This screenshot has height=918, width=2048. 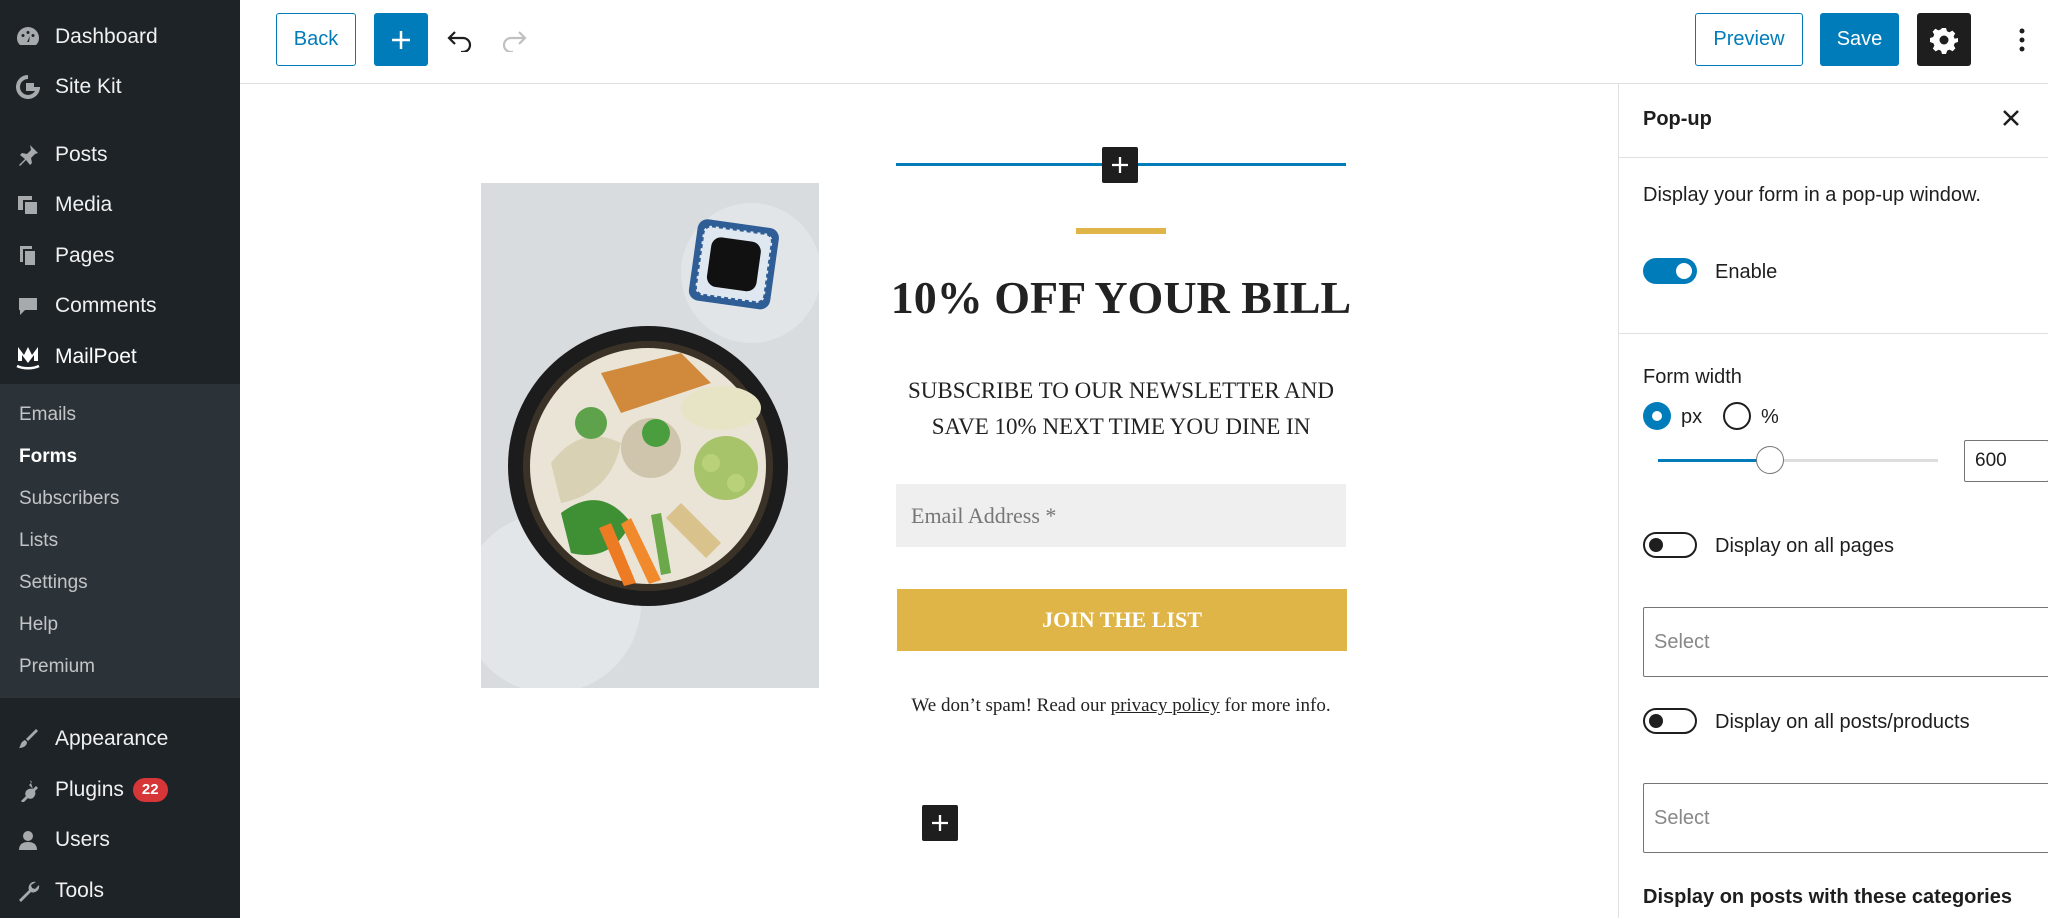 I want to click on unit-percent-label: %, so click(x=1770, y=417).